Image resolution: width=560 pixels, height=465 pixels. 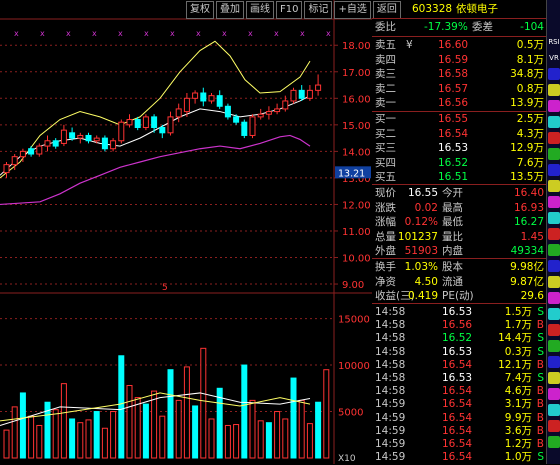 What do you see at coordinates (385, 88) in the screenshot?
I see `sell-label: 卖二` at bounding box center [385, 88].